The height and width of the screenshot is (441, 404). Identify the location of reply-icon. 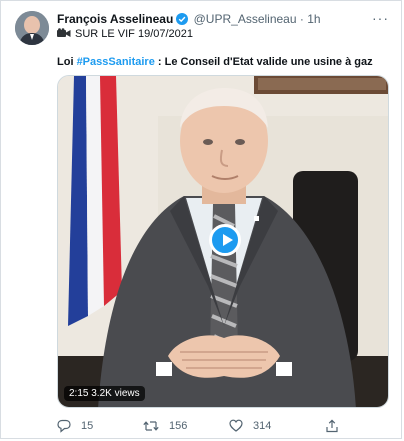
(64, 426).